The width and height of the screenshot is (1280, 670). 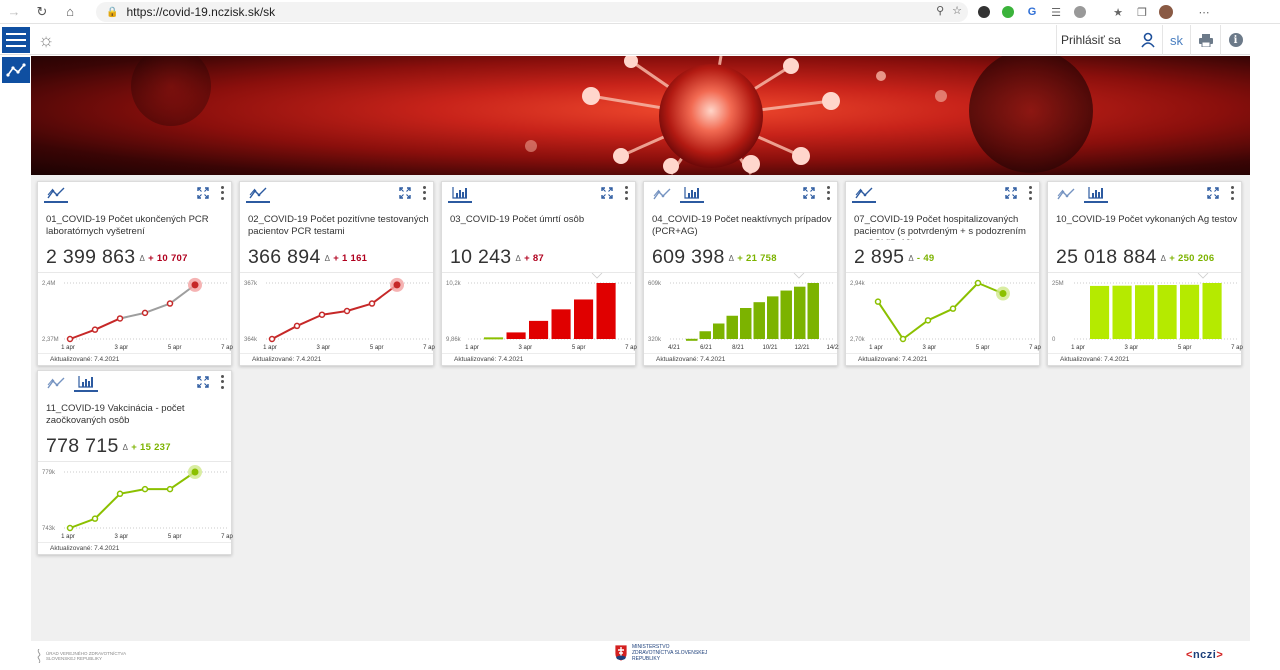 I want to click on reload-icon: ↻, so click(x=42, y=12).